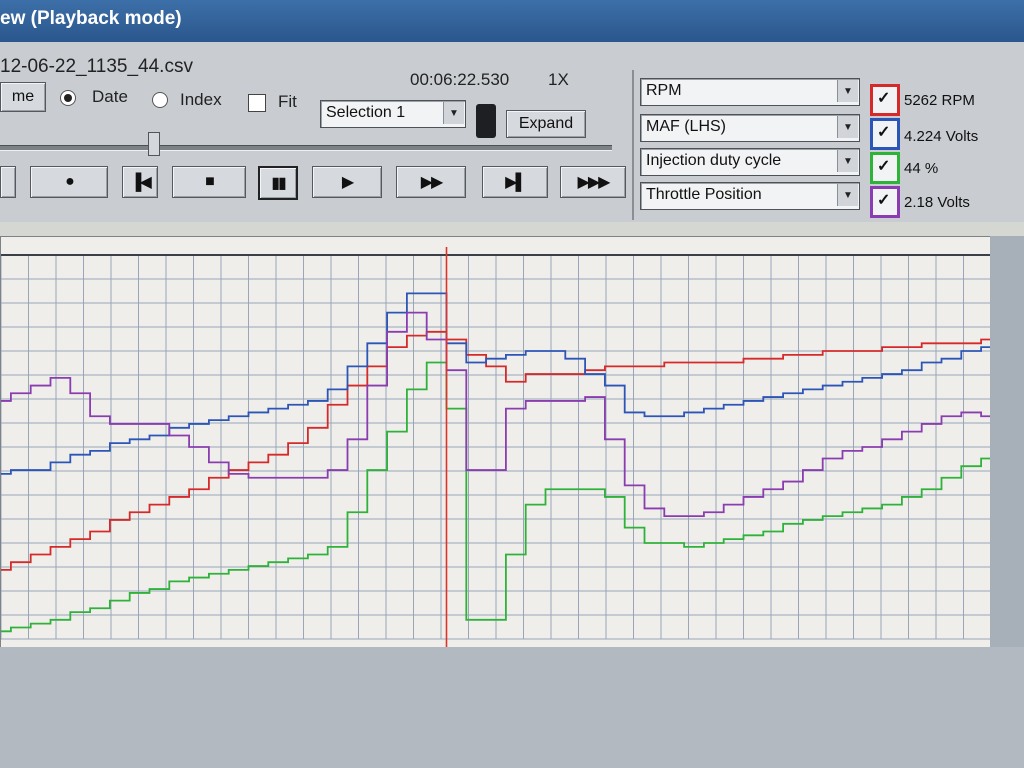 This screenshot has width=1024, height=768. Describe the element at coordinates (664, 90) in the screenshot. I see `channel-1-param: RPM` at that location.